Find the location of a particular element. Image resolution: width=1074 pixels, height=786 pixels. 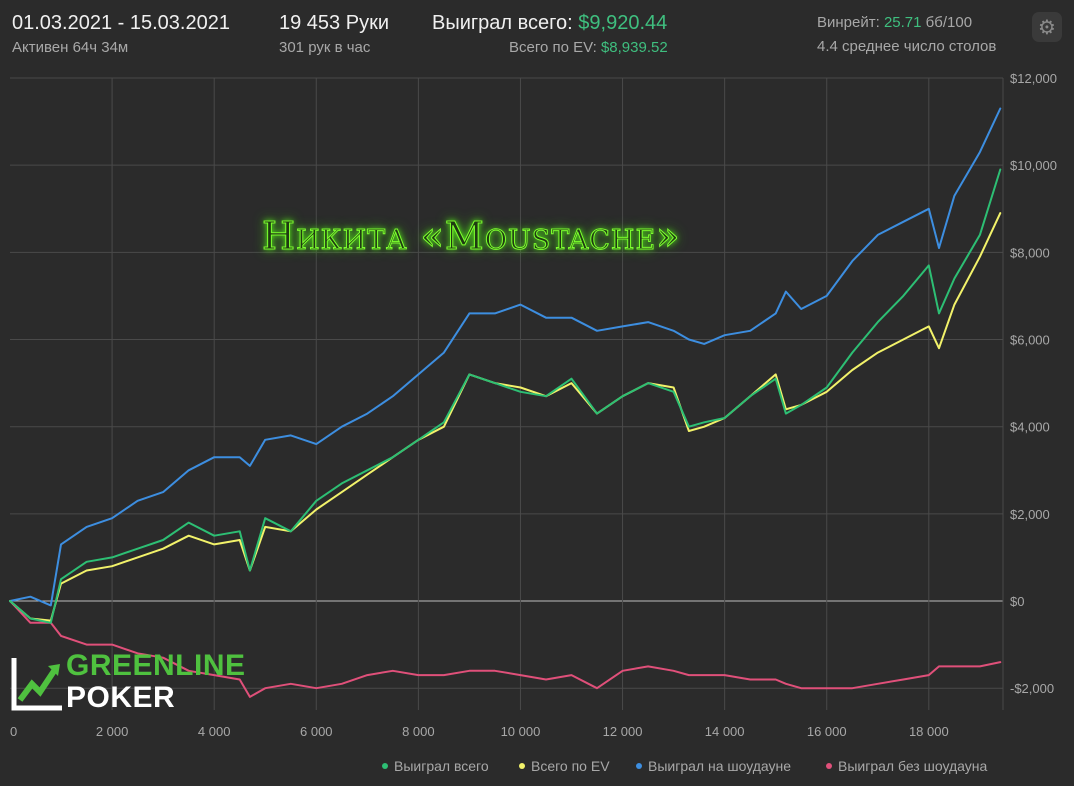

legend-dot-ev is located at coordinates (522, 766).